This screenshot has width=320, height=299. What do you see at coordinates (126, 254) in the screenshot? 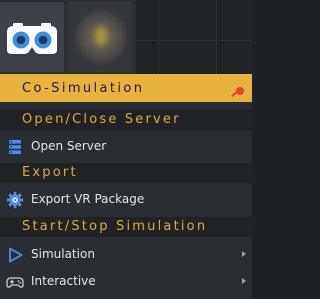
I see `menu-item-simulation: Simulation` at bounding box center [126, 254].